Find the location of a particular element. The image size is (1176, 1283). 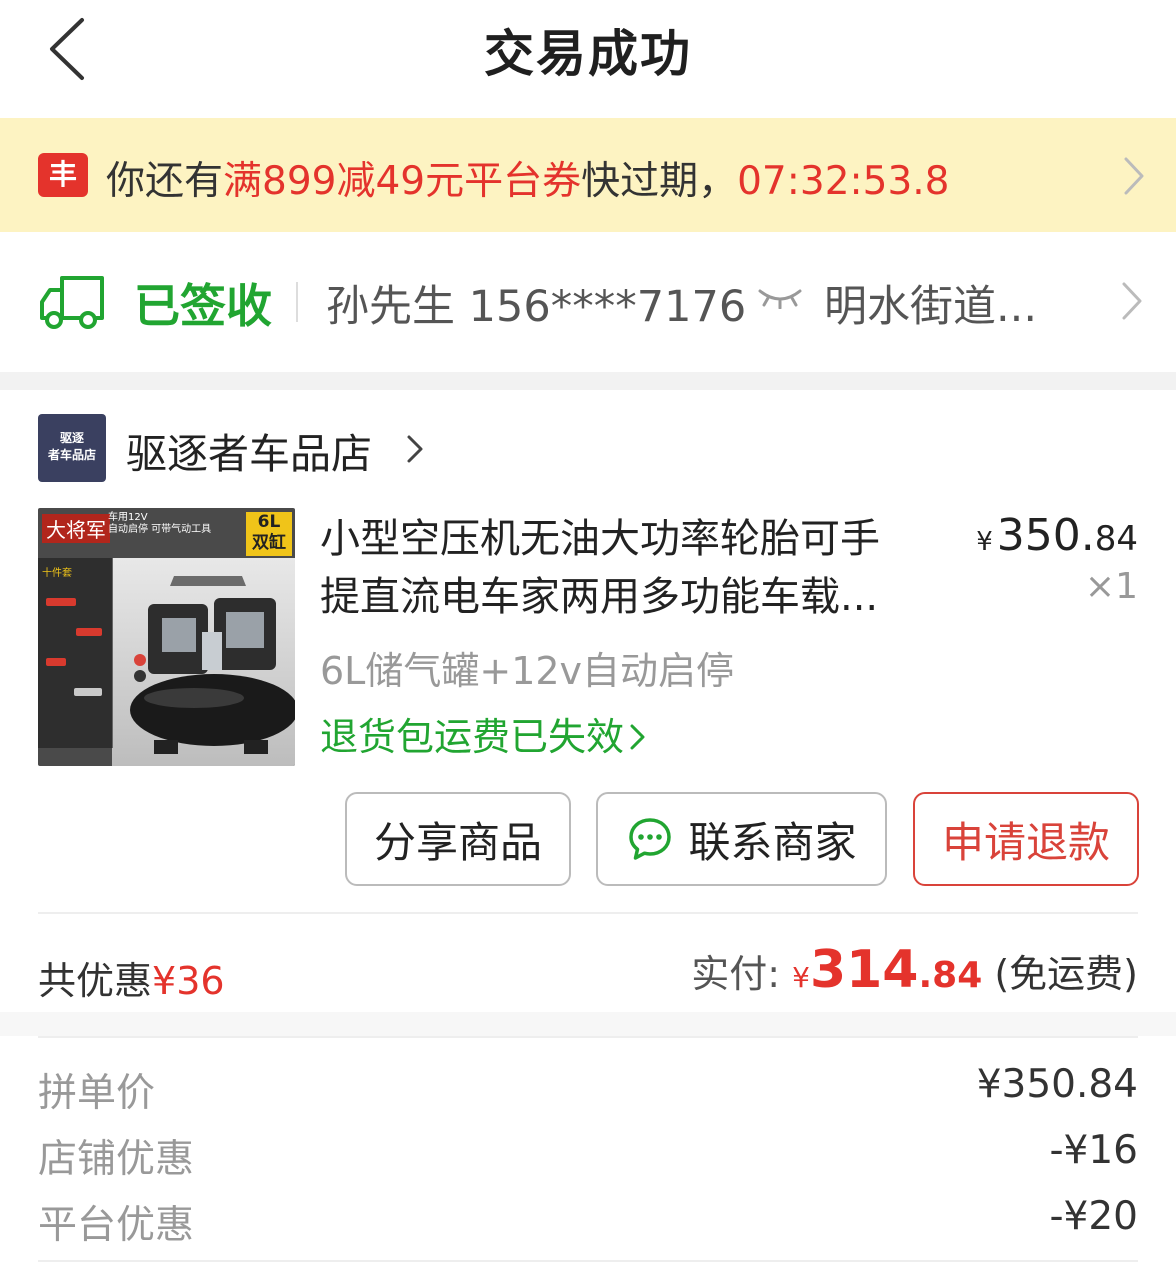

product-name-line-1: 小型空压机无油大功率轮胎可手 is located at coordinates (600, 539).